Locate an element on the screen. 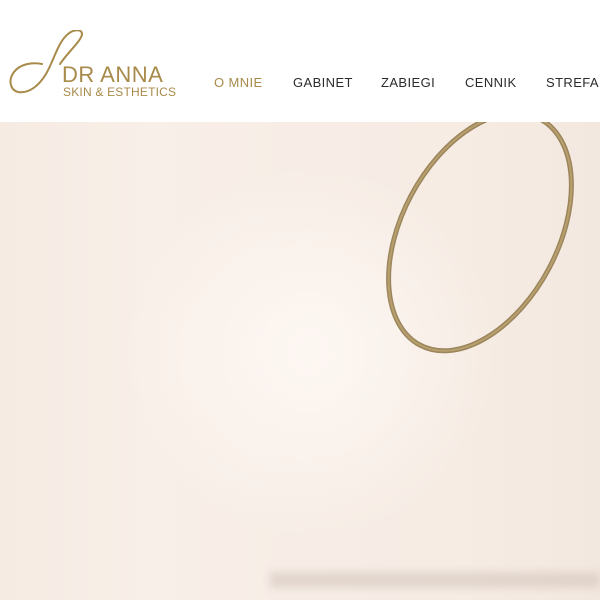 This screenshot has width=600, height=600. brand-logo: DR ANNA SKIN & ESTHETICS is located at coordinates (91, 70).